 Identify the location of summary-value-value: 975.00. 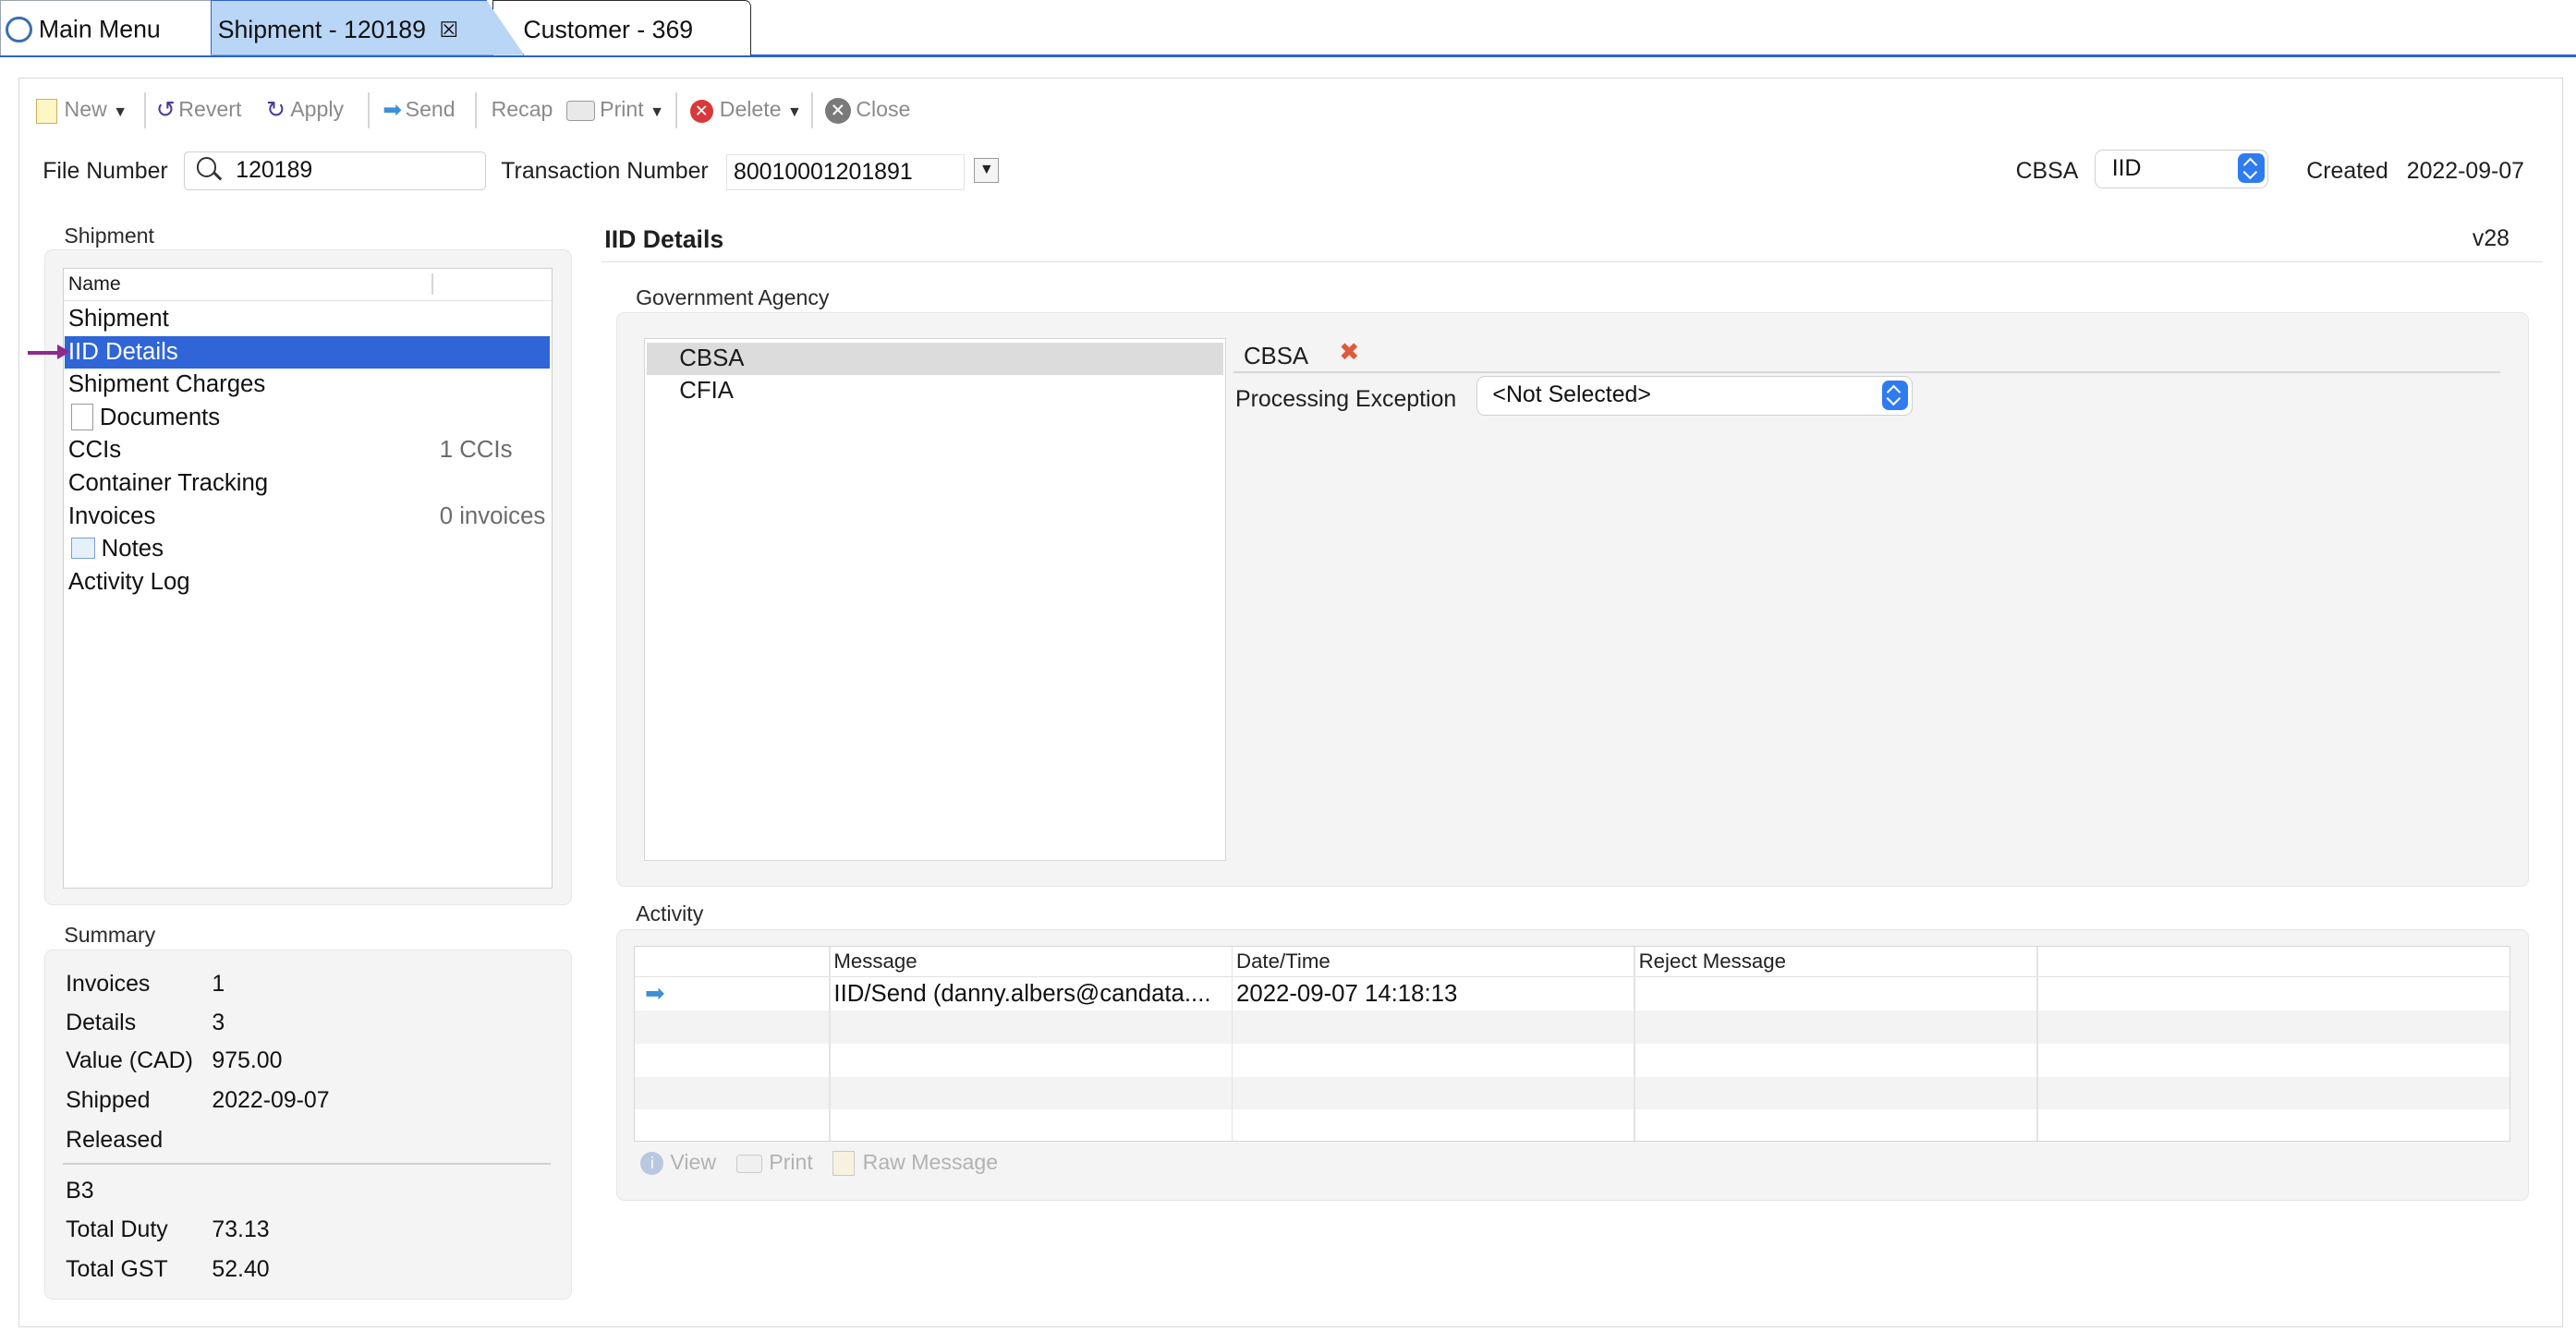
(247, 1060).